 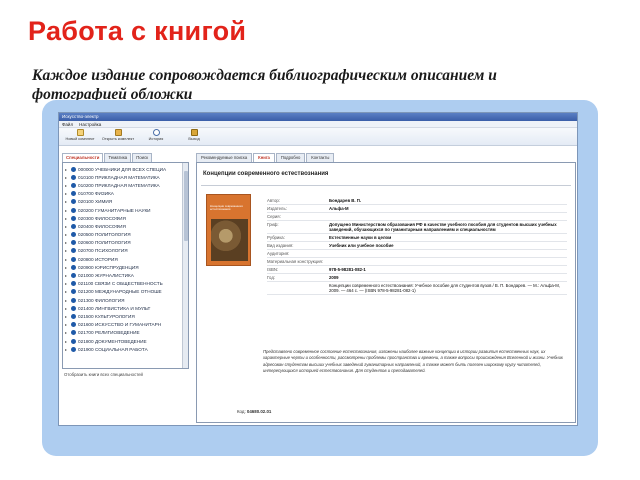 I want to click on left-tabs: Специальности Тематика Поиск, so click(x=125, y=157).